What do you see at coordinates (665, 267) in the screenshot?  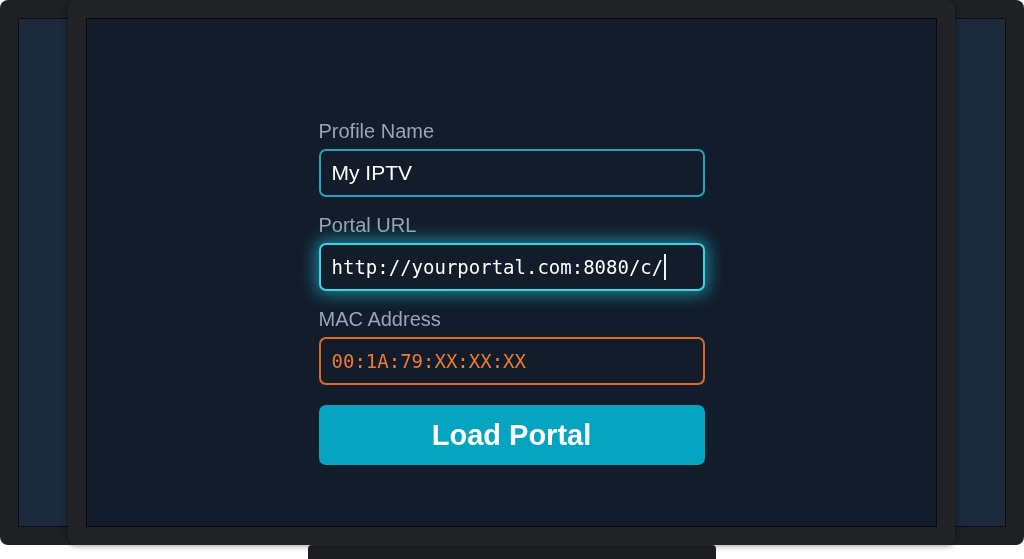 I see `text-caret` at bounding box center [665, 267].